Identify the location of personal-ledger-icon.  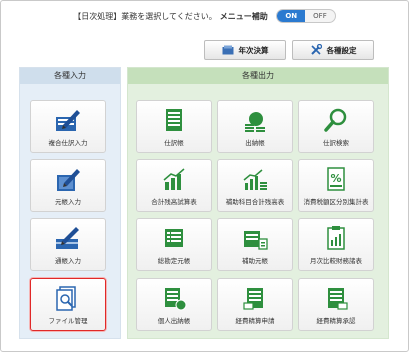
(176, 299).